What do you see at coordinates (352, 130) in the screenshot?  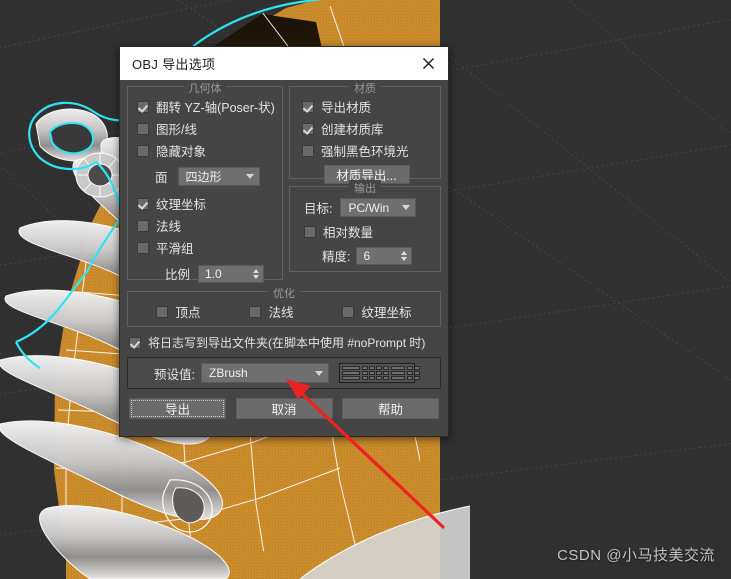 I see `create-mat-library-label: 创建材质库` at bounding box center [352, 130].